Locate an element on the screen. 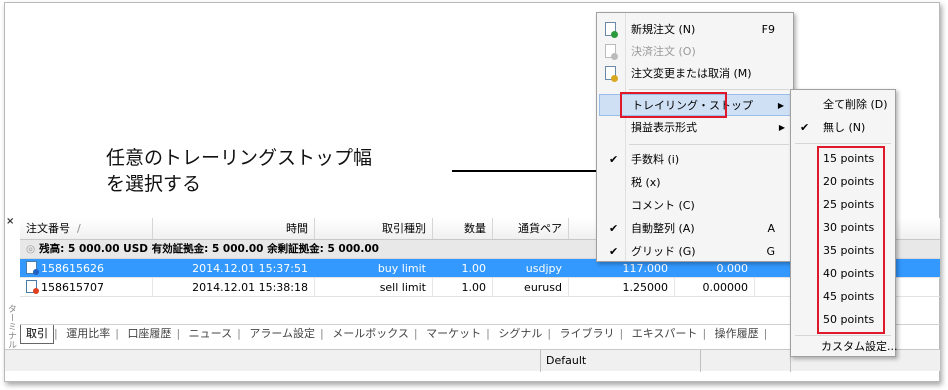  modify-order-icon is located at coordinates (611, 74).